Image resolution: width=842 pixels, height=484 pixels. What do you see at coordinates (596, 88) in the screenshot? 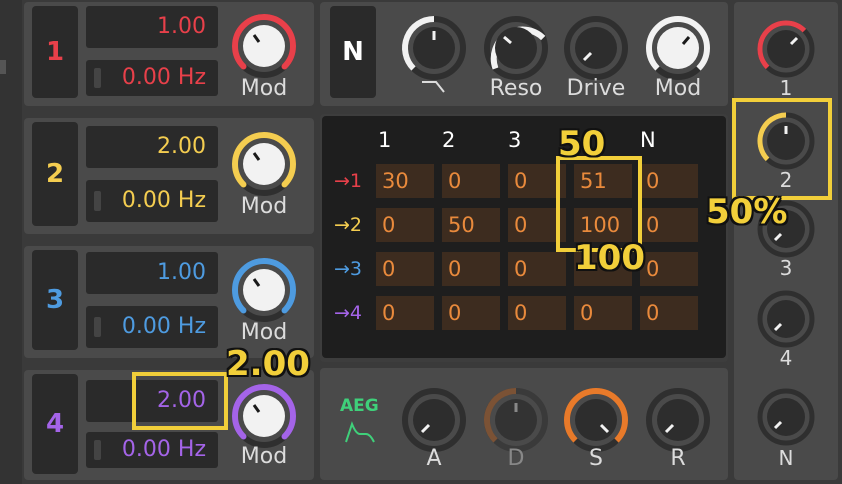
I see `filter-drive-label: Drive` at bounding box center [596, 88].